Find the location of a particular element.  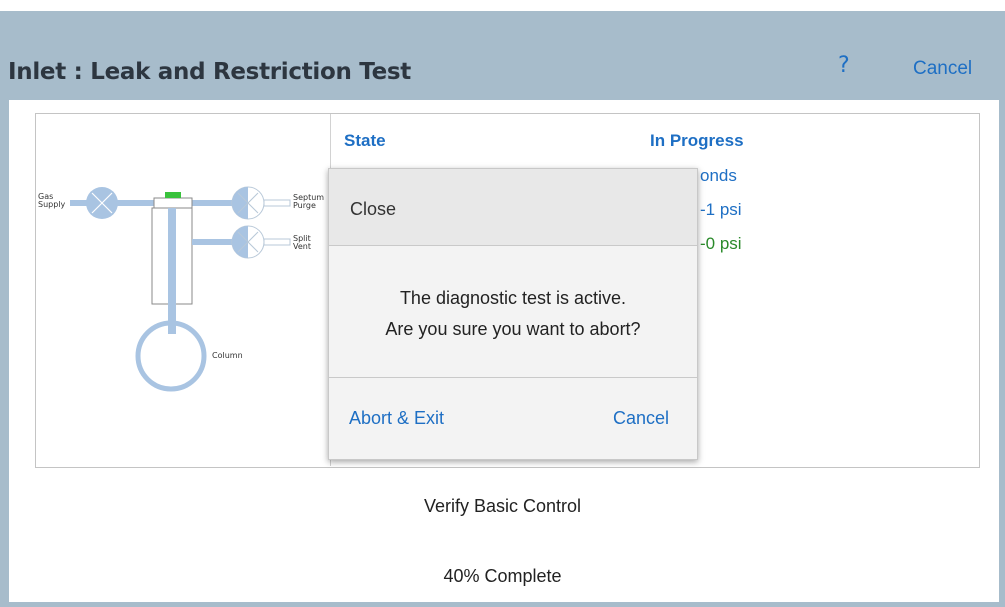

abort-exit-button: Abort & Exit is located at coordinates (396, 418).